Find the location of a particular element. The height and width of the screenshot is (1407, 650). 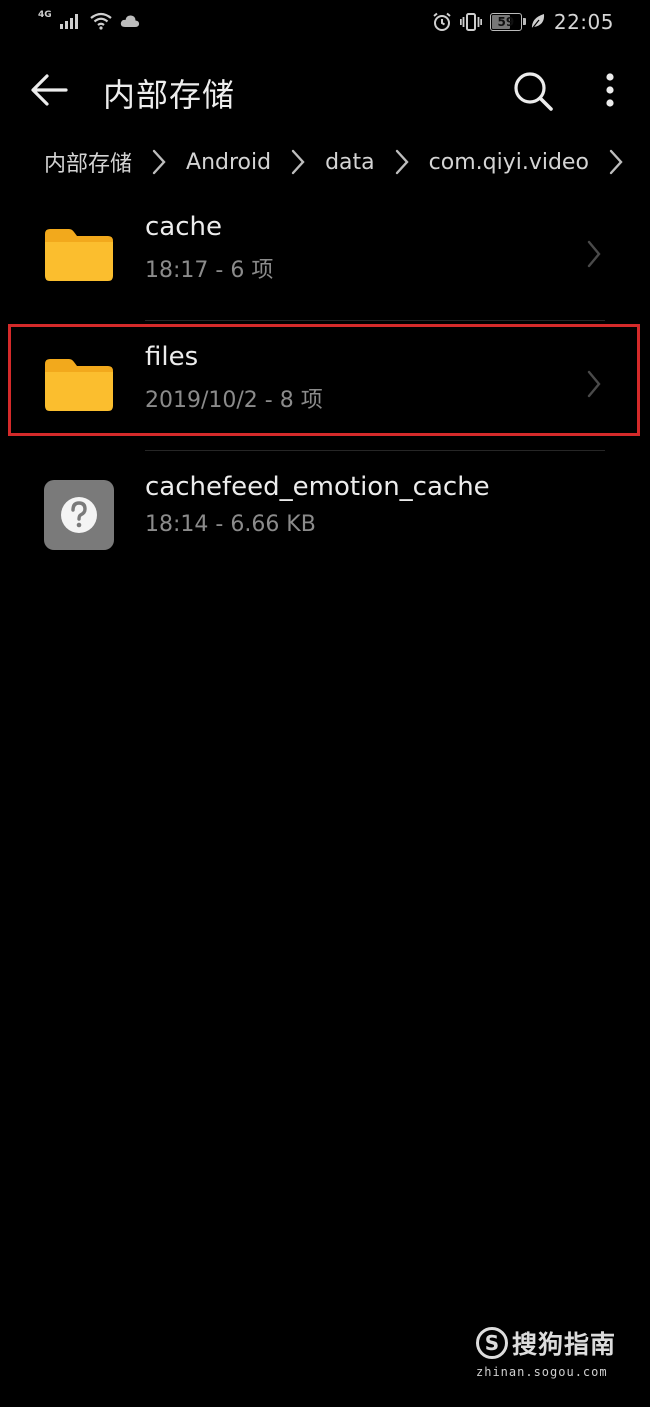

sogou-watermark: S 搜狗指南 zhinan.sogou.com is located at coordinates (551, 1355).